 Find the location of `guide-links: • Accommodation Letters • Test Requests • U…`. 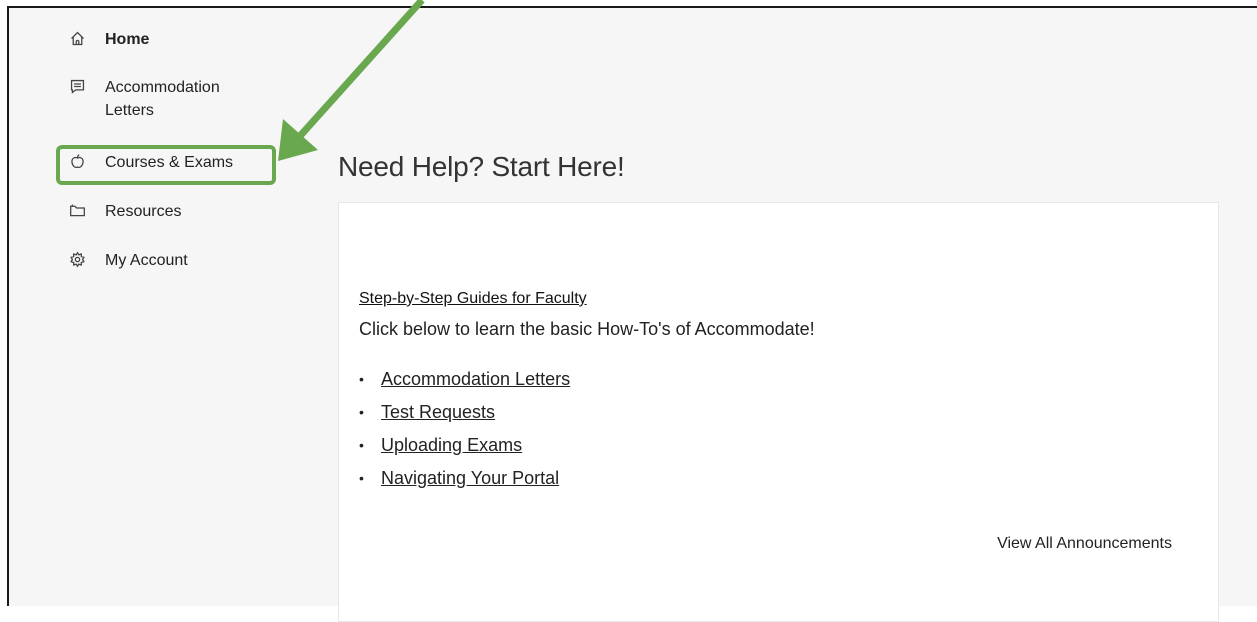

guide-links: • Accommodation Letters • Test Requests • U… is located at coordinates (464, 429).